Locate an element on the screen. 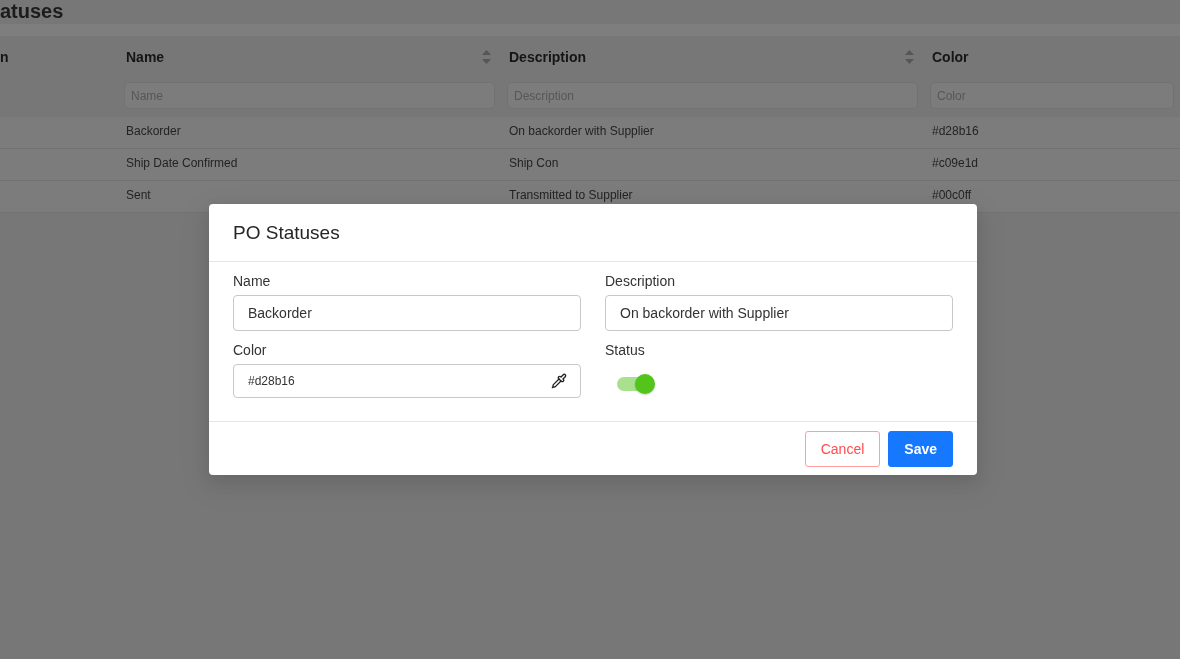  table-cell-text: Backorder is located at coordinates (153, 131).